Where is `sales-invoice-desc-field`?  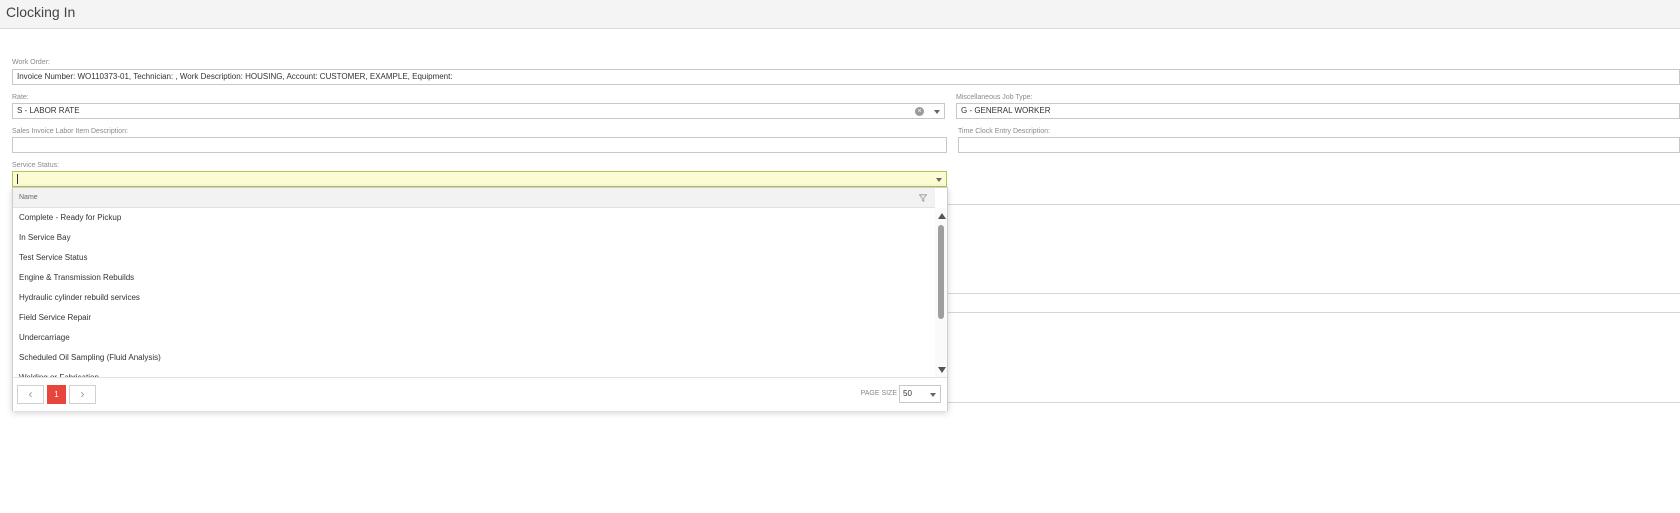 sales-invoice-desc-field is located at coordinates (479, 145).